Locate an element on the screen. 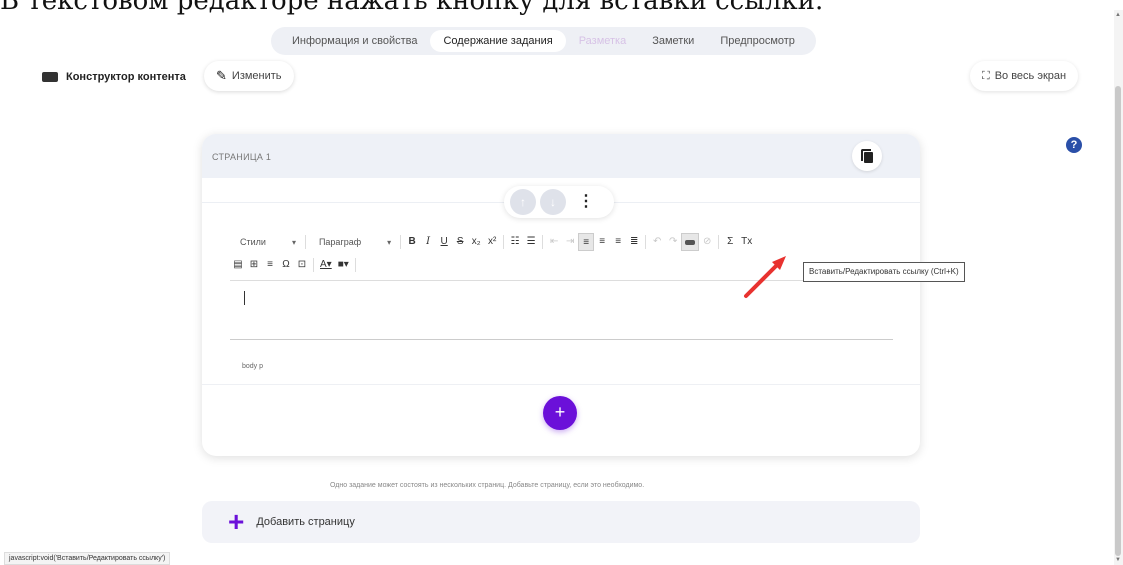 The image size is (1123, 565). block-icon: ▤ is located at coordinates (238, 265).